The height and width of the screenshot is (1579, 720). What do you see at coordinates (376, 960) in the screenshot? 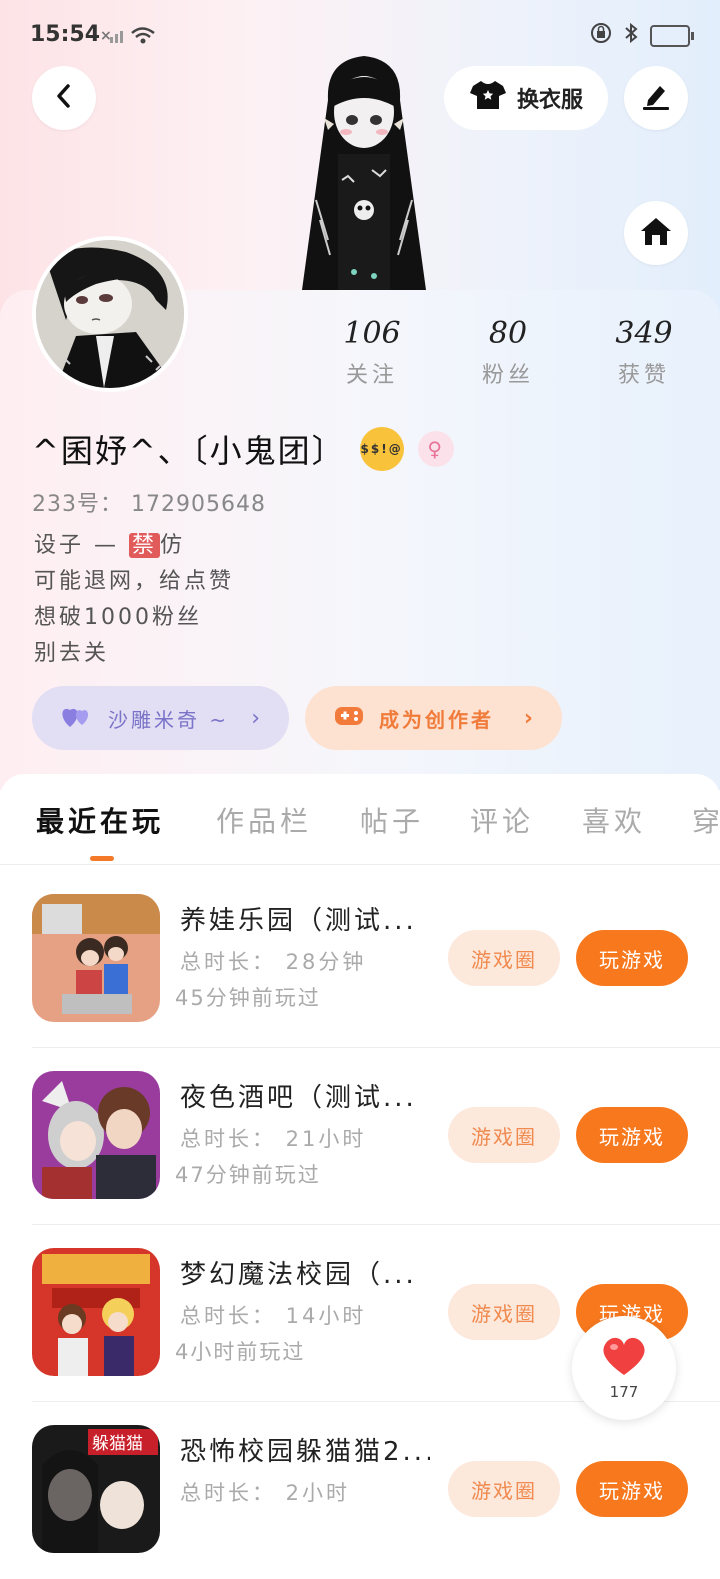
I see `list-item: 养娃乐园（测试... 总时长： 28分钟 45分钟前玩过 游戏圈 玩游戏` at bounding box center [376, 960].